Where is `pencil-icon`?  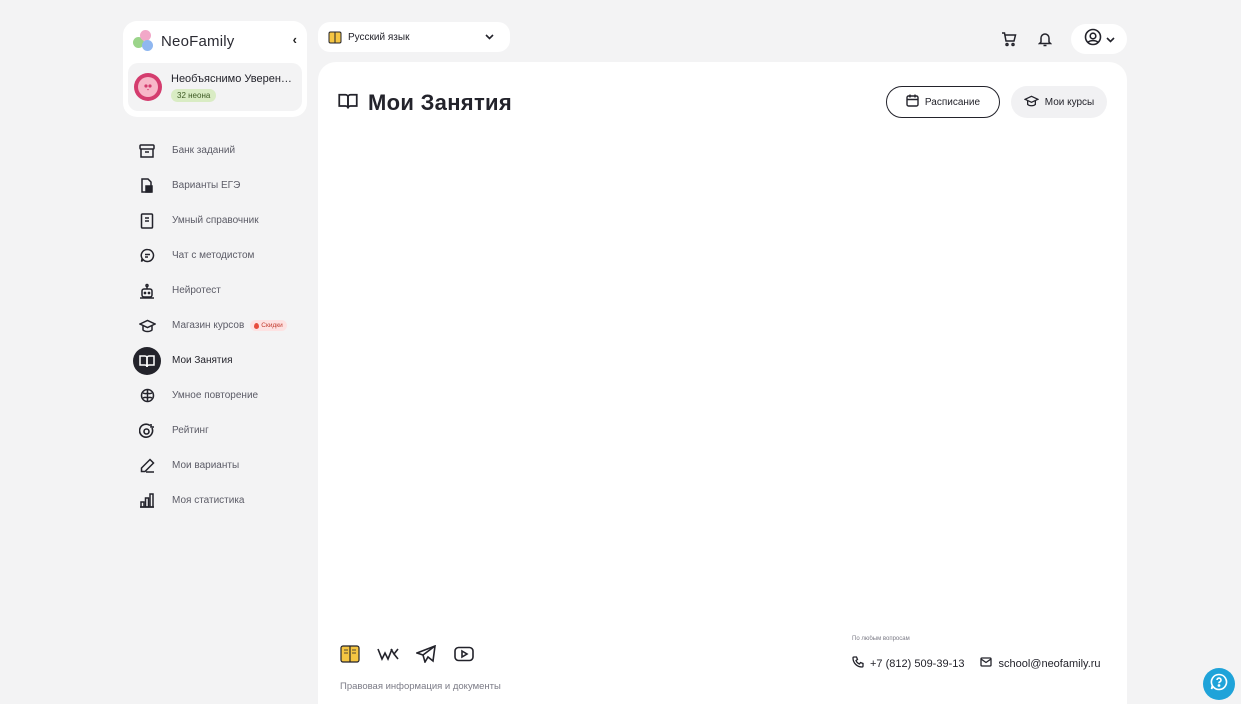
pencil-icon is located at coordinates (147, 466).